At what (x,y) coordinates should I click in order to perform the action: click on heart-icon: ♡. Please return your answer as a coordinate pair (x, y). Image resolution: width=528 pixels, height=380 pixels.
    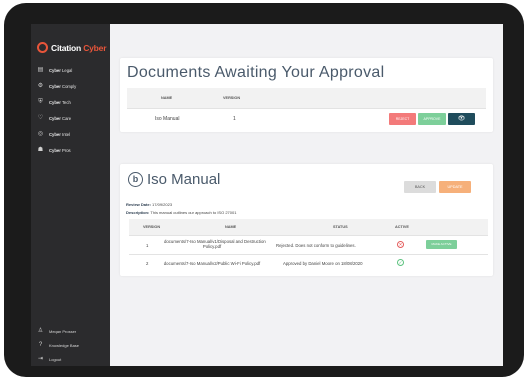
    Looking at the image, I should click on (40, 118).